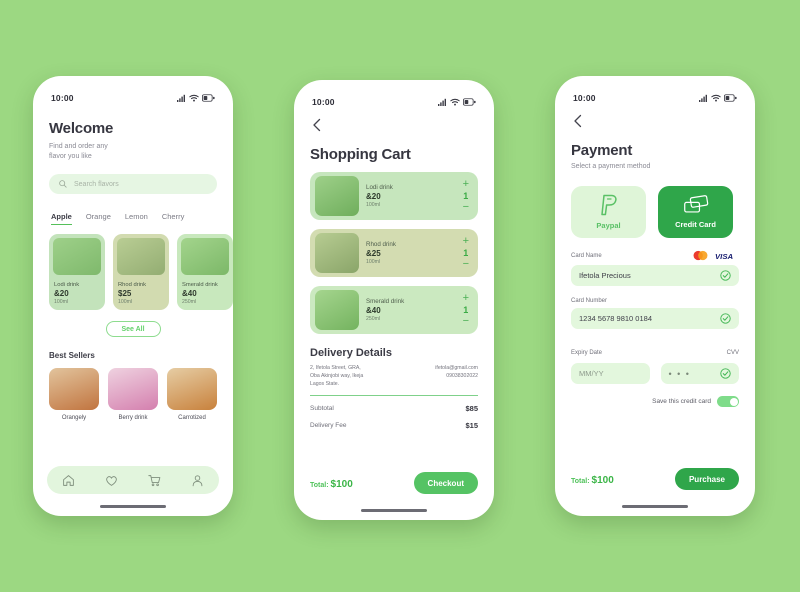 This screenshot has width=800, height=592. I want to click on product-name: Smerald drink, so click(200, 285).